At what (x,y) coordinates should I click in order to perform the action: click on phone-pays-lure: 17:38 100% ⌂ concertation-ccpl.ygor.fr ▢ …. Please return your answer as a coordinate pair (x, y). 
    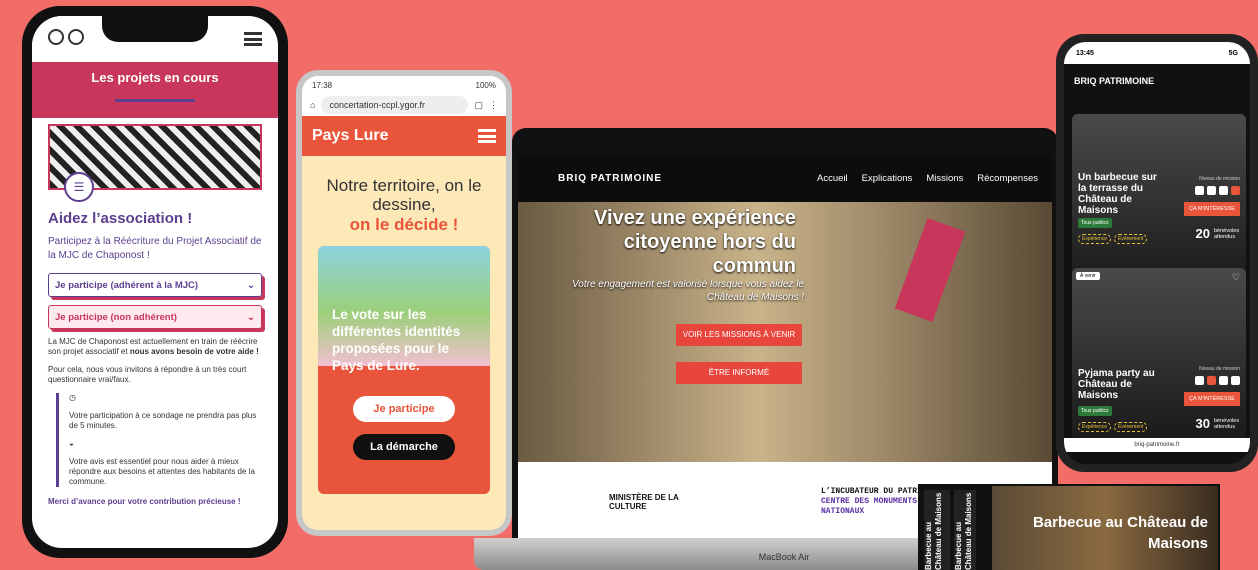
    Looking at the image, I should click on (404, 303).